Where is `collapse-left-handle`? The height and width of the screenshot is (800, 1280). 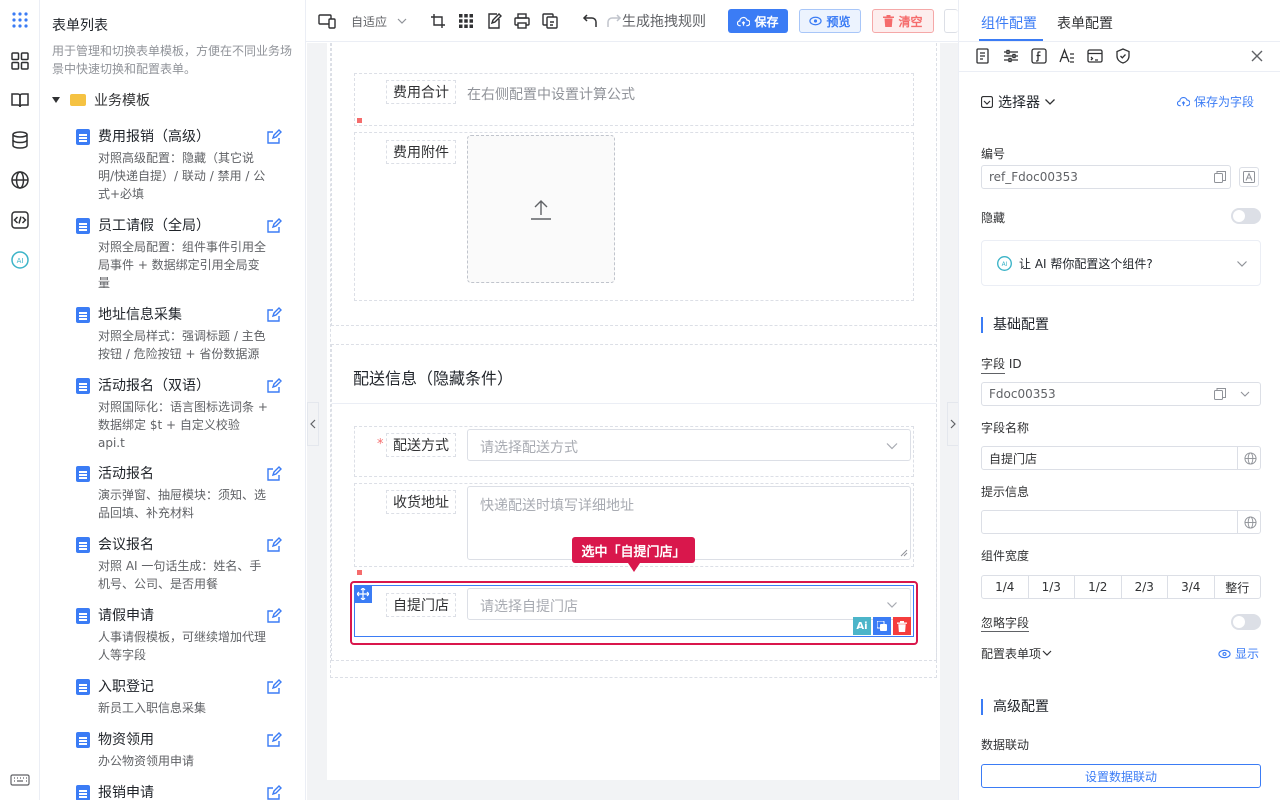 collapse-left-handle is located at coordinates (313, 424).